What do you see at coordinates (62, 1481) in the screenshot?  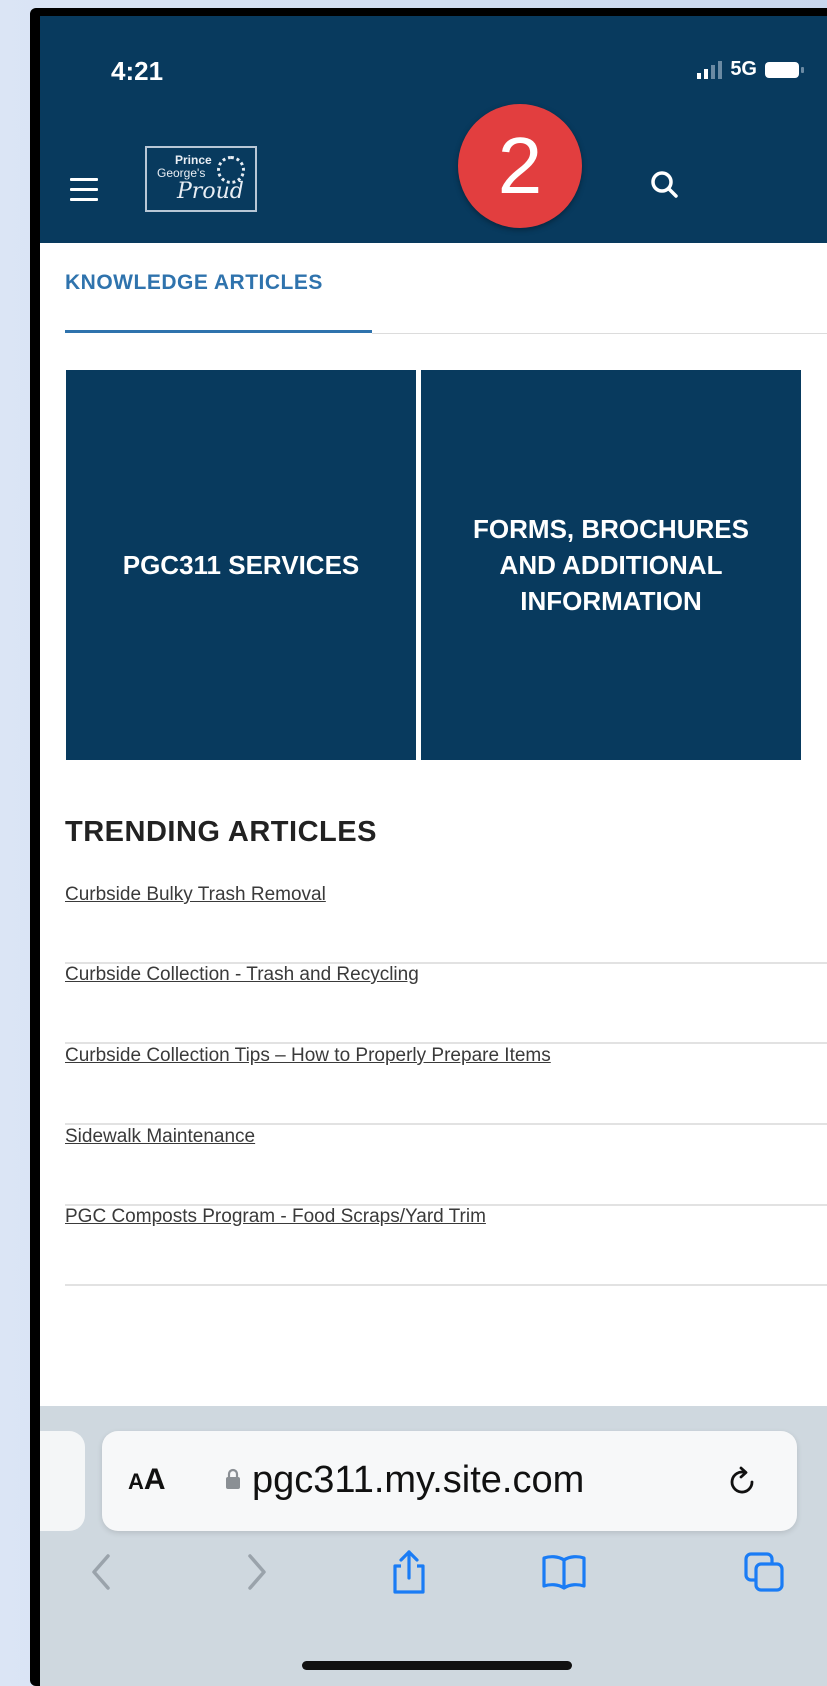 I see `previous-tab-preview` at bounding box center [62, 1481].